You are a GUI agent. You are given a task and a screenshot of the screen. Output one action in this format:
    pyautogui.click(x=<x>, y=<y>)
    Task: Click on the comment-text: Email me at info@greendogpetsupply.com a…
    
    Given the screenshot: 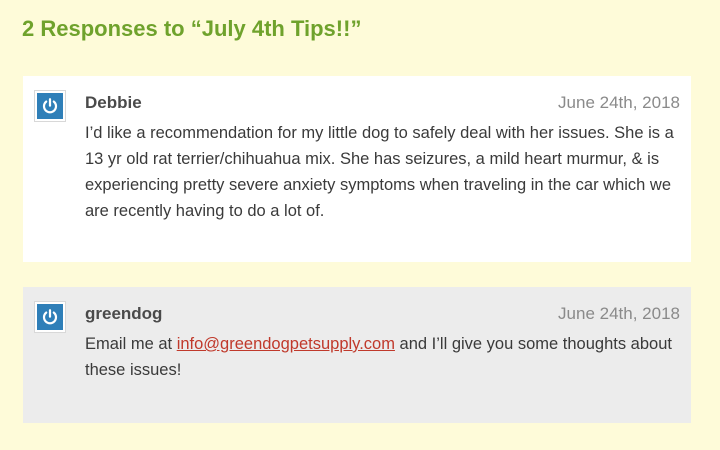 What is the action you would take?
    pyautogui.click(x=385, y=357)
    